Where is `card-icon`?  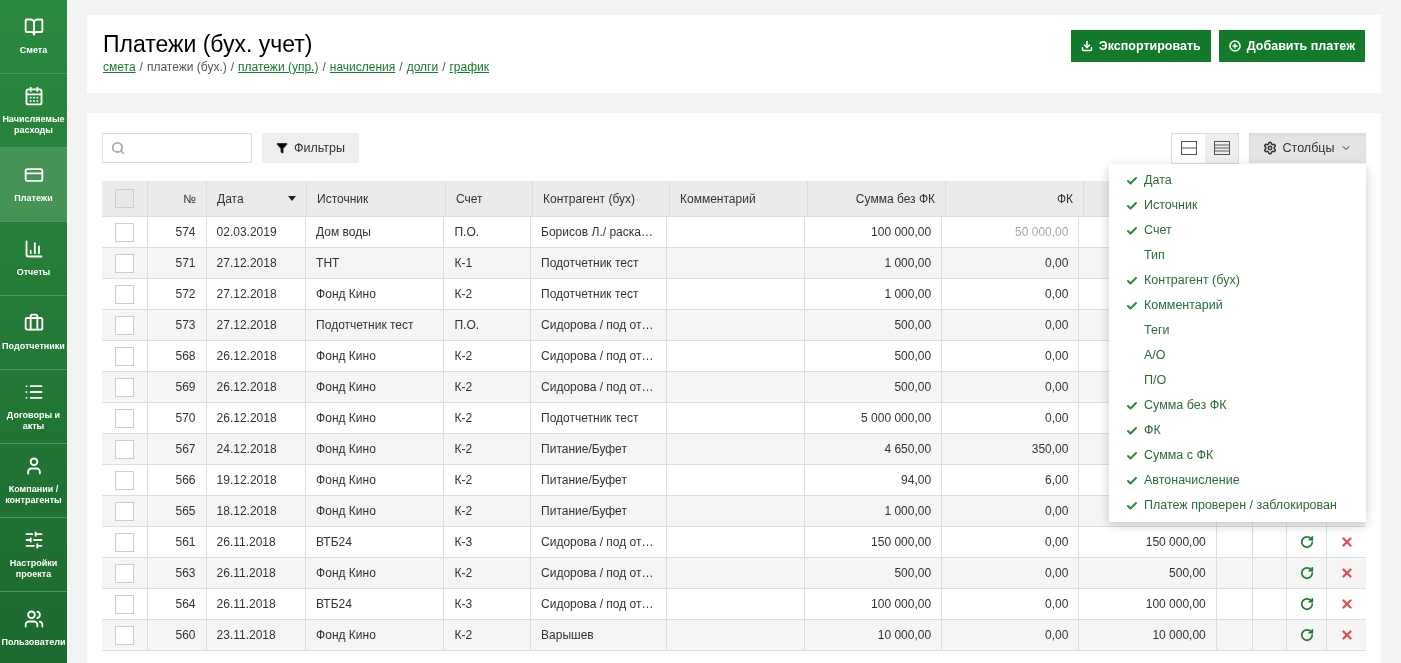
card-icon is located at coordinates (33, 175).